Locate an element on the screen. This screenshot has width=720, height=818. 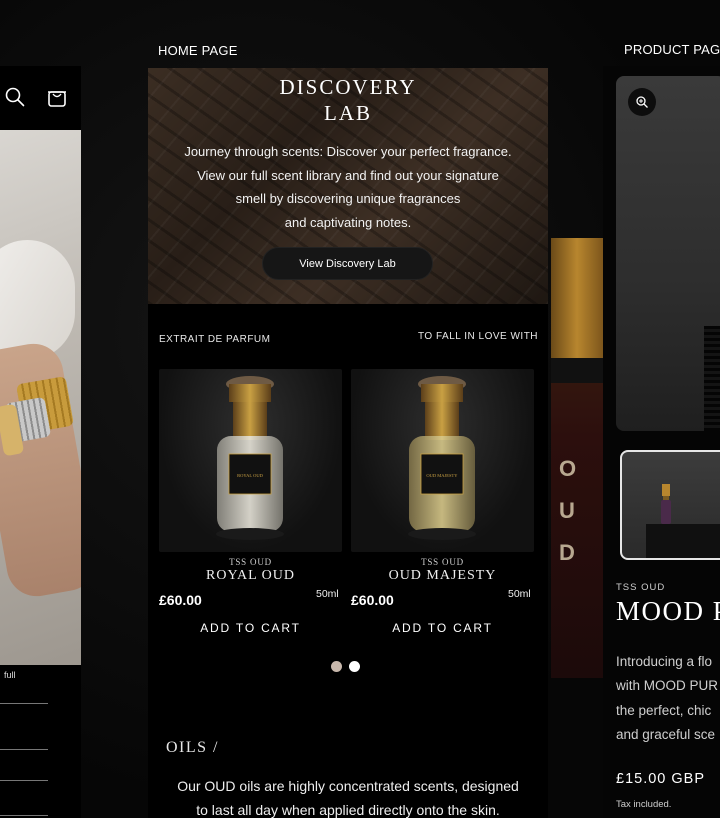
zoom-icon is located at coordinates (642, 102).